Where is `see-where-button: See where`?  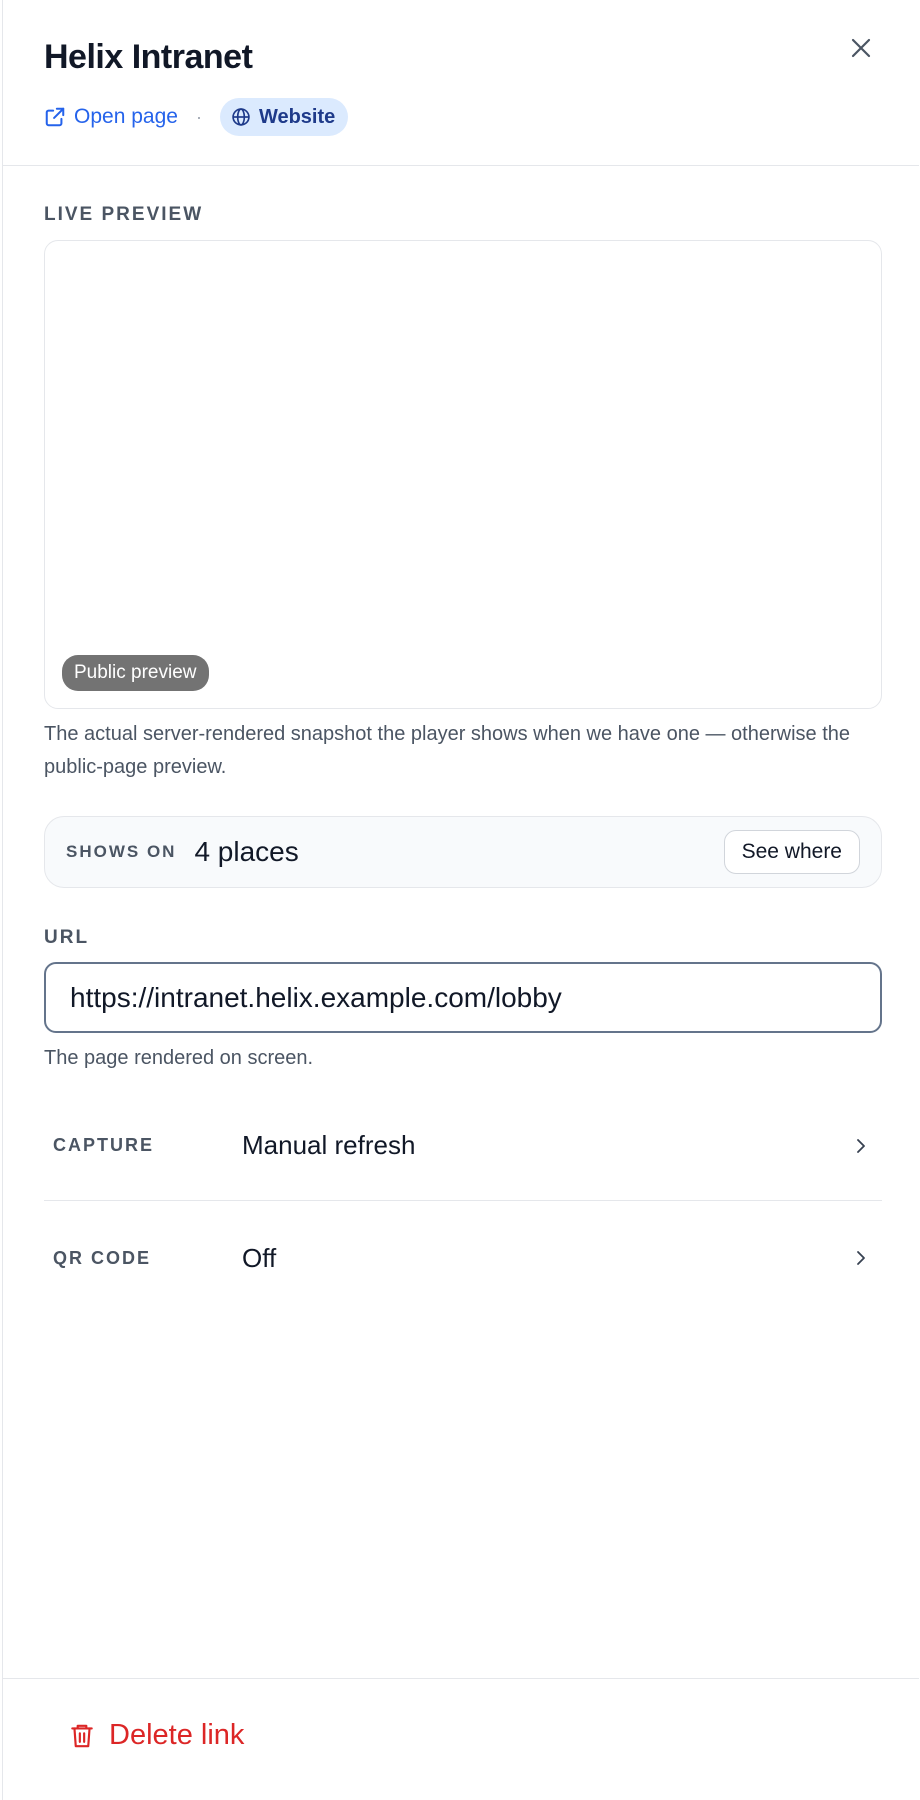
see-where-button: See where is located at coordinates (791, 852).